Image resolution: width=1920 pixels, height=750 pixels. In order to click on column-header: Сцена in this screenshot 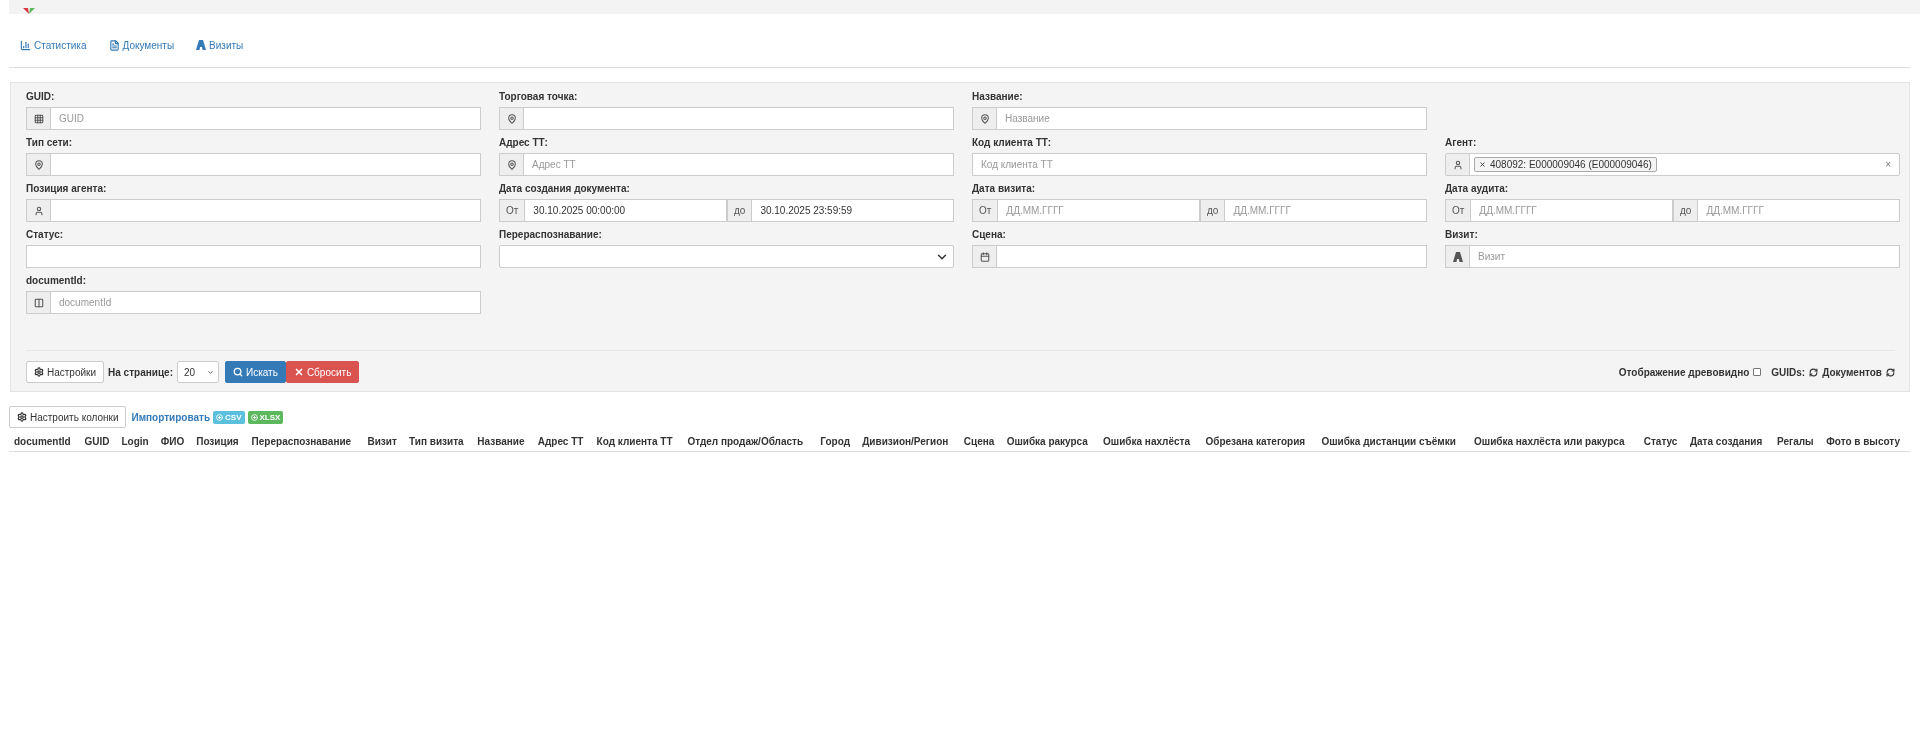, I will do `click(980, 442)`.